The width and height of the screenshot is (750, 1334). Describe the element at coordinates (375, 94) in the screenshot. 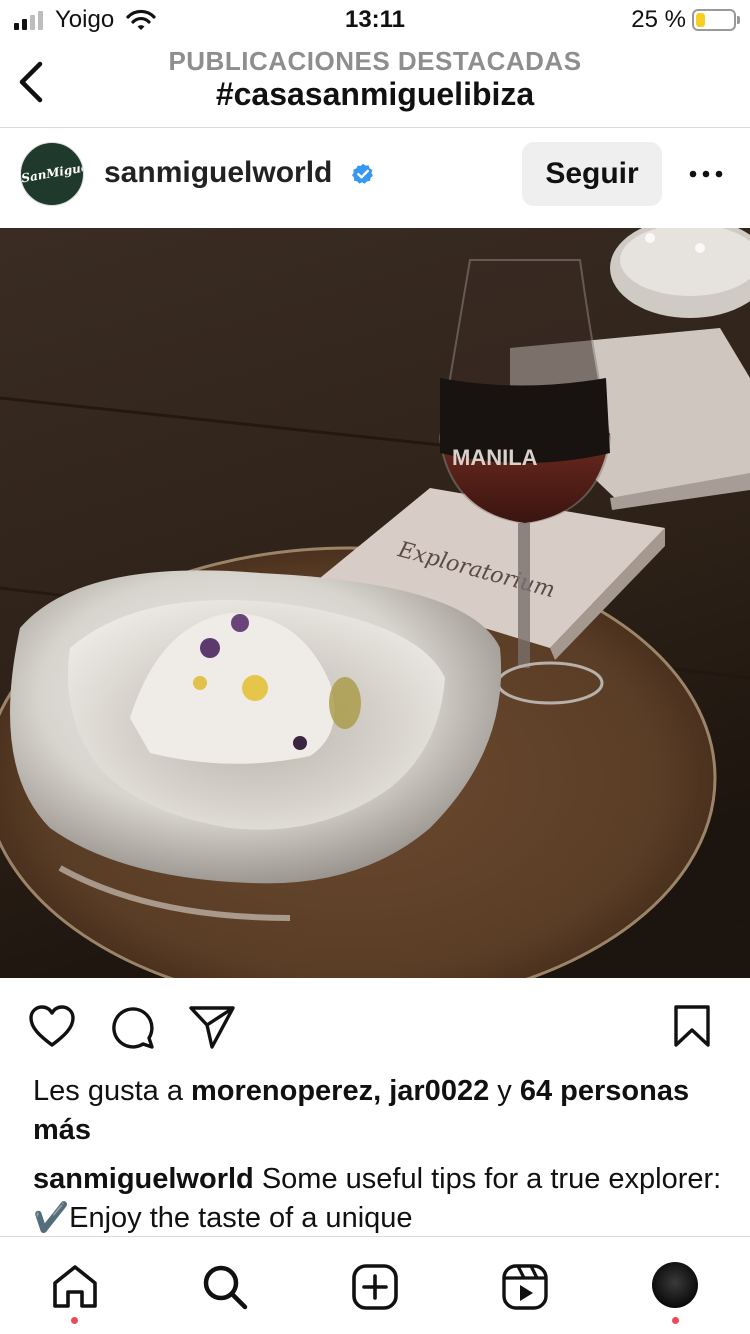

I see `hashtag-title: #casasanmiguelibiza` at that location.